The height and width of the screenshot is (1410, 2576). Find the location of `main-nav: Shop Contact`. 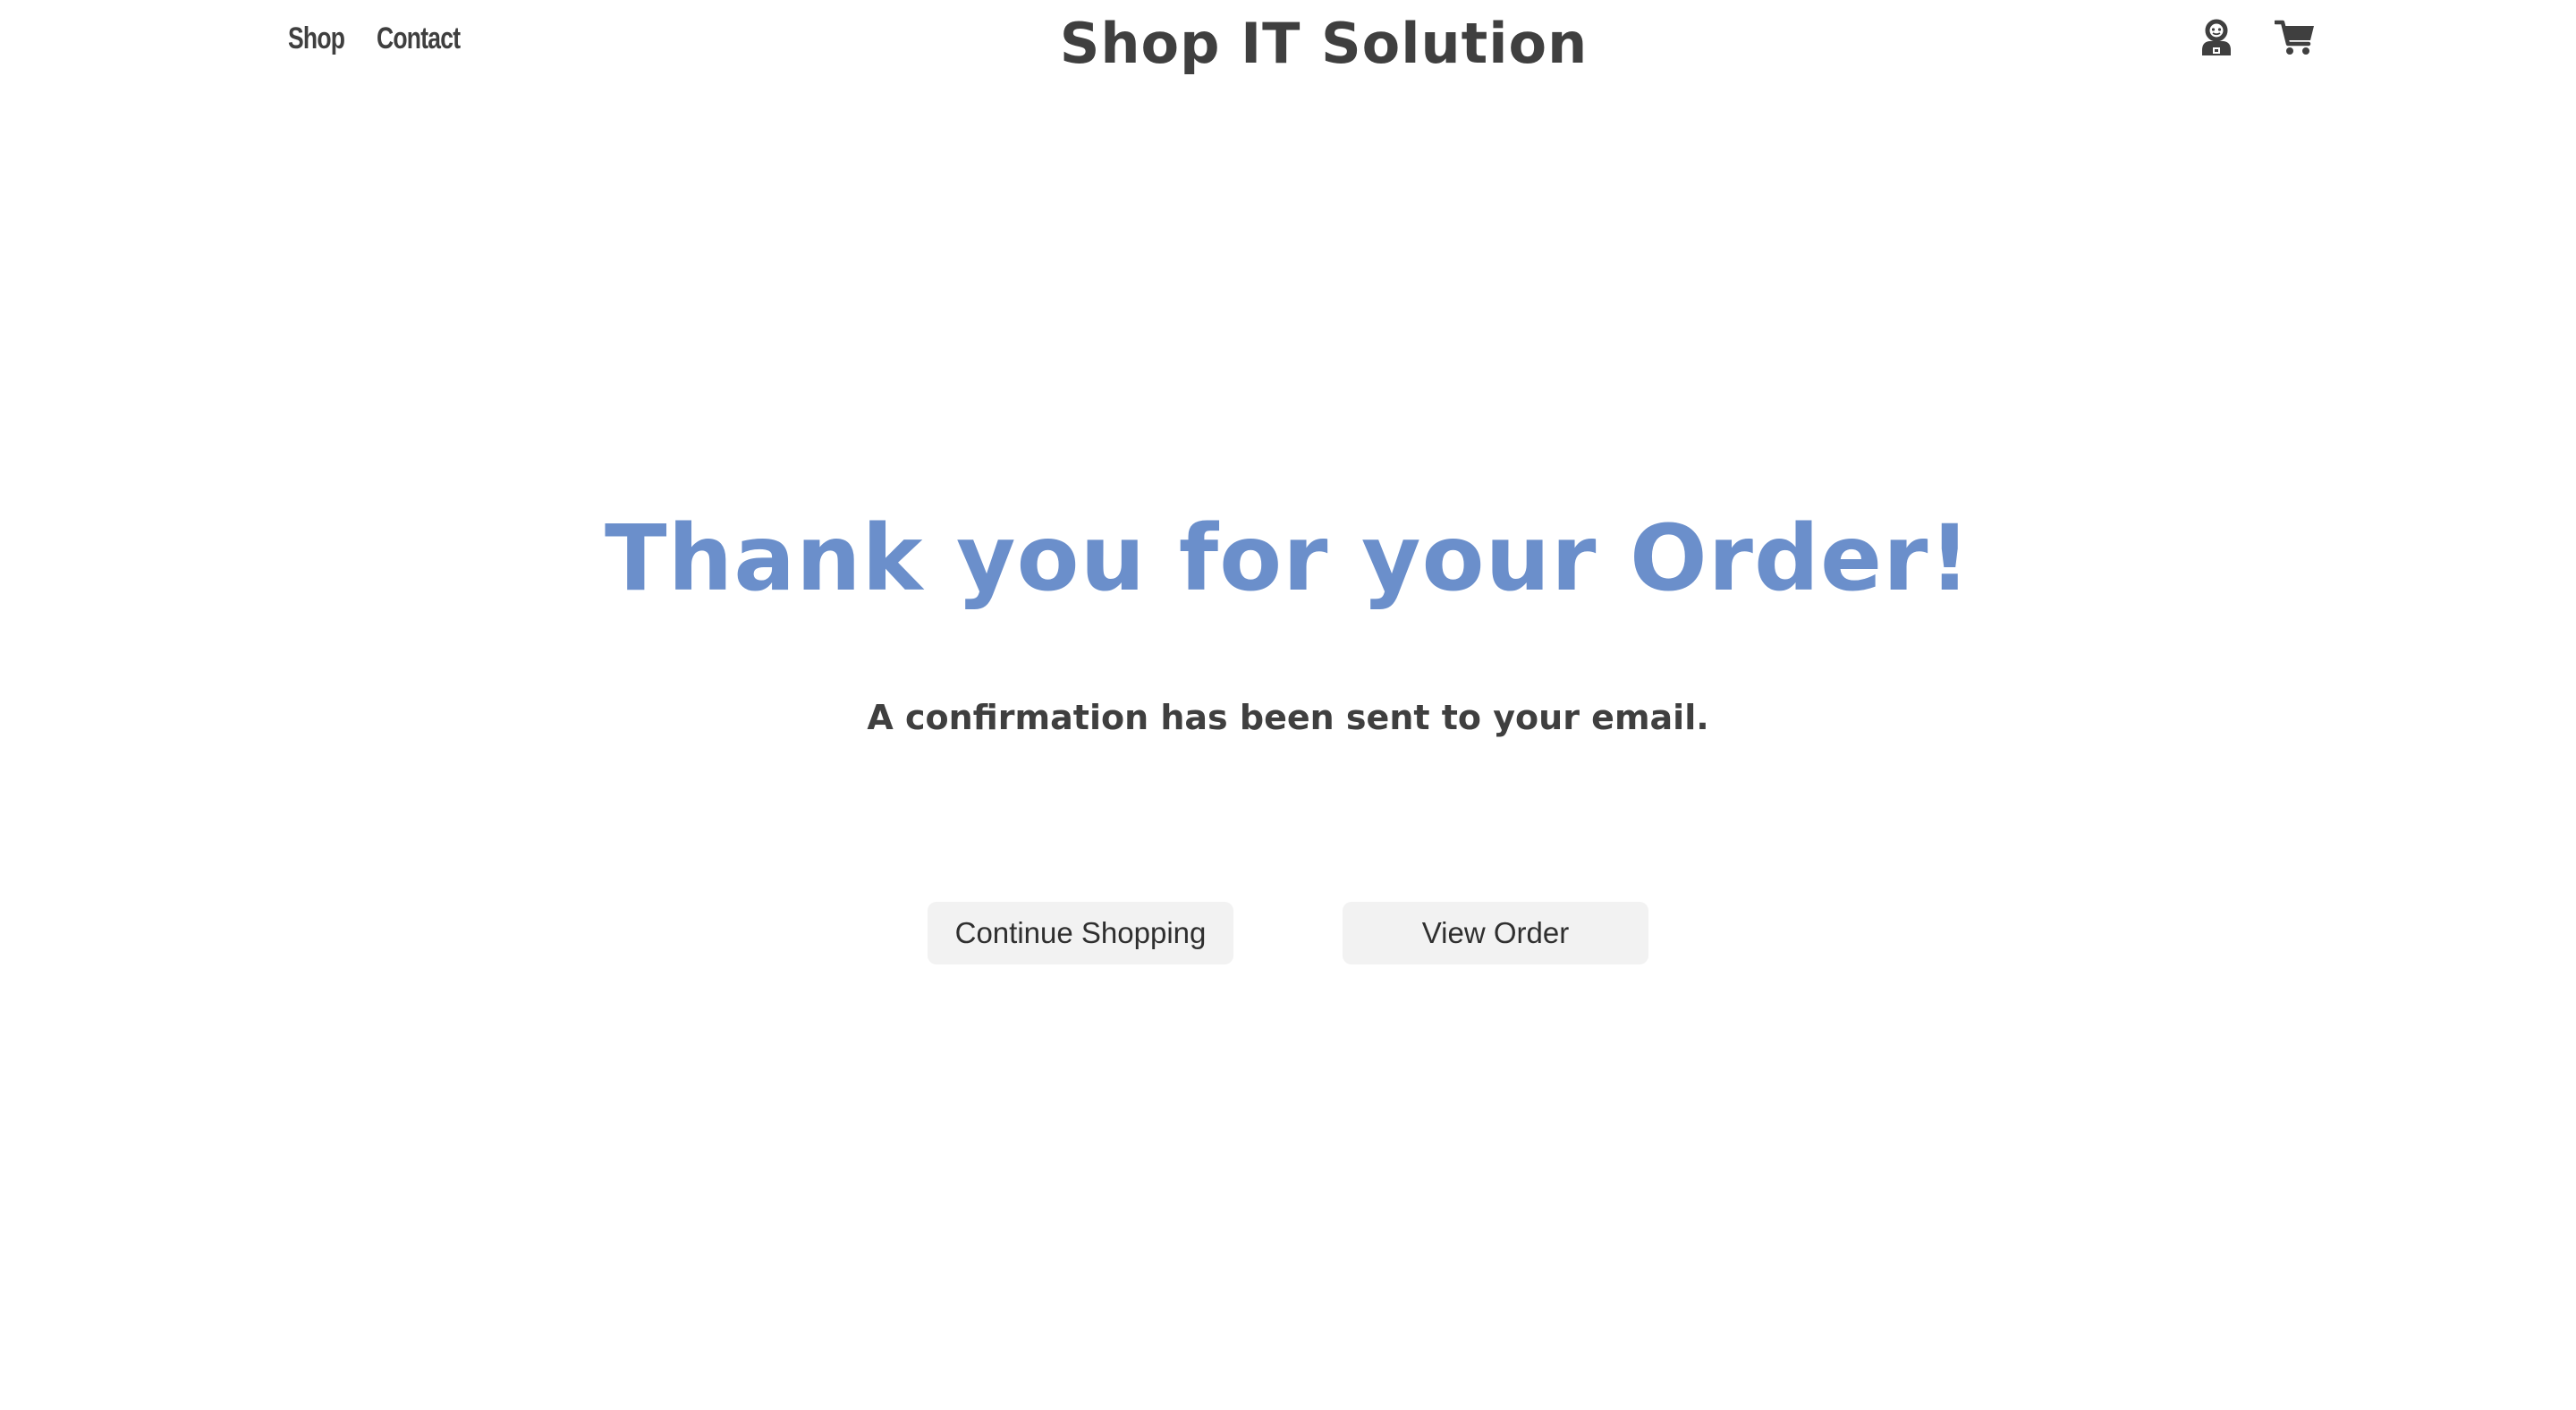

main-nav: Shop Contact is located at coordinates (386, 39).